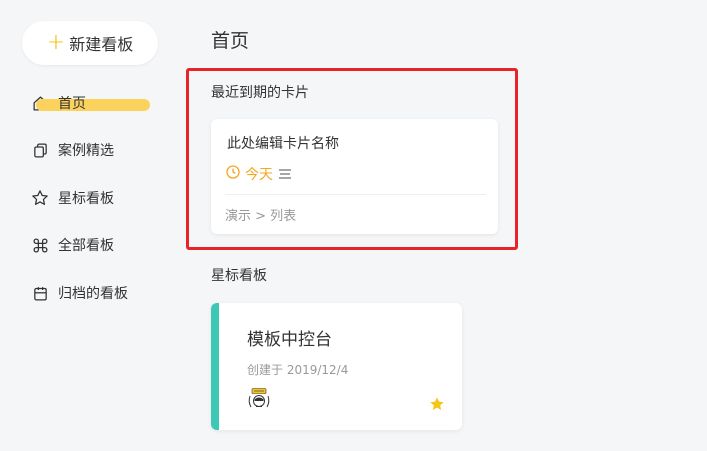 This screenshot has width=707, height=451. I want to click on plus-icon: +, so click(56, 42).